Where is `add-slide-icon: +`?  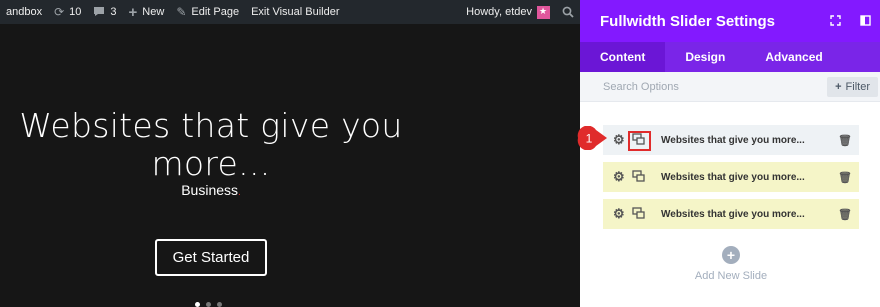 add-slide-icon: + is located at coordinates (731, 255).